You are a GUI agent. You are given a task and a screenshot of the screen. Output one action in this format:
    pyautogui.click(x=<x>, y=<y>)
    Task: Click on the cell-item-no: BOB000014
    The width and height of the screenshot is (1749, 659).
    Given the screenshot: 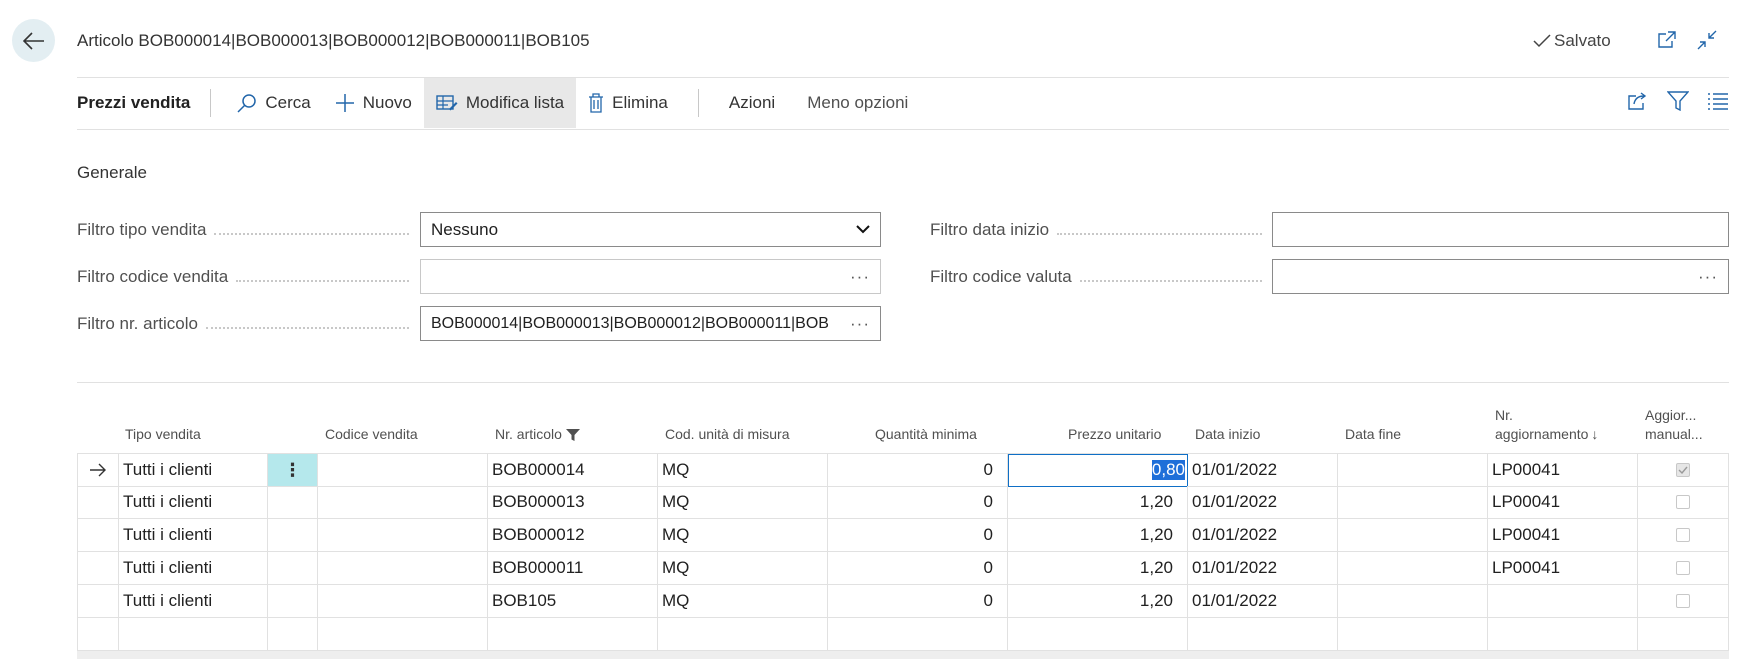 What is the action you would take?
    pyautogui.click(x=573, y=470)
    